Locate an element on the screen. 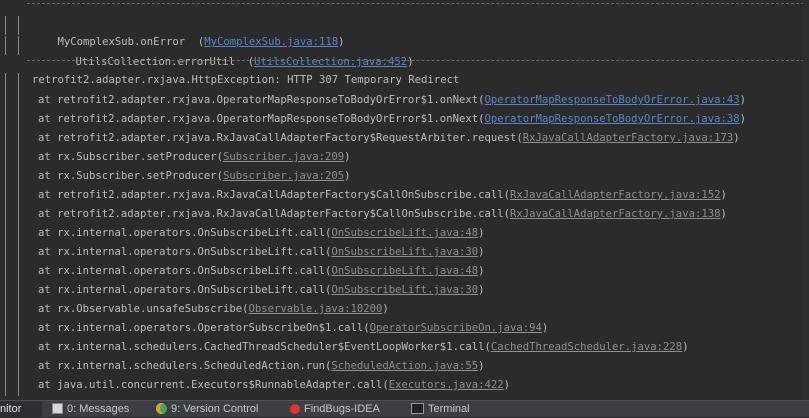 Image resolution: width=809 pixels, height=418 pixels. source-link: Executors.java:422 is located at coordinates (446, 385).